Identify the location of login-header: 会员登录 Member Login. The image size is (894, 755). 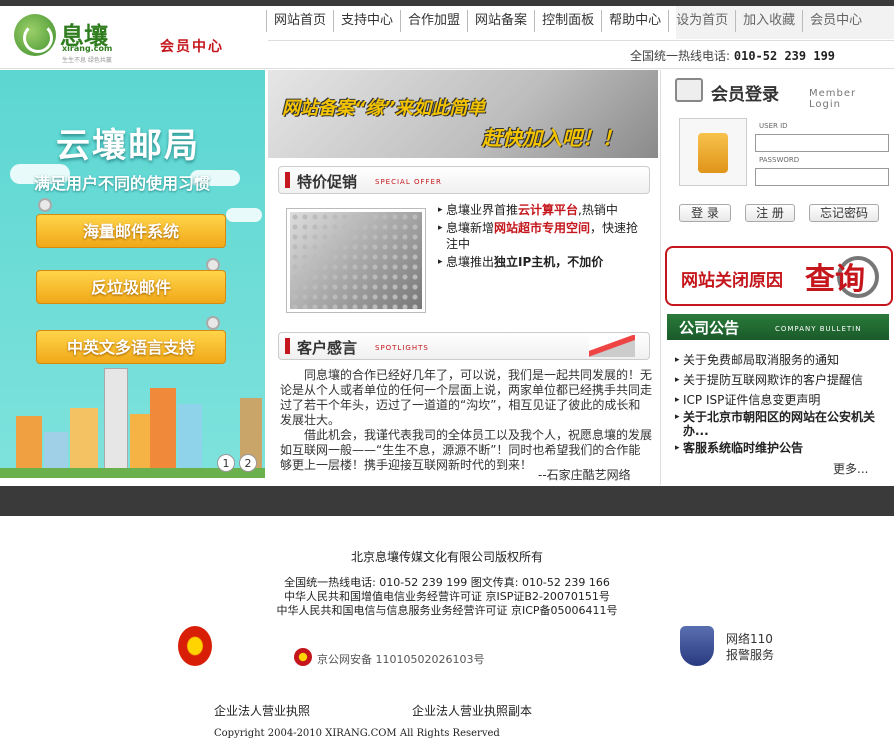
(783, 92).